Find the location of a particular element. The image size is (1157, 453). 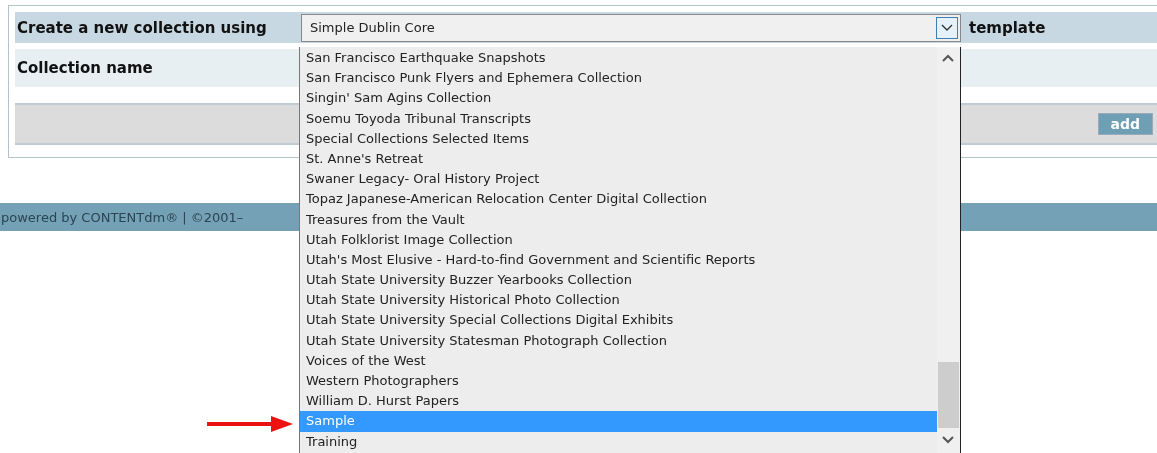

field-label: template is located at coordinates (1007, 27).